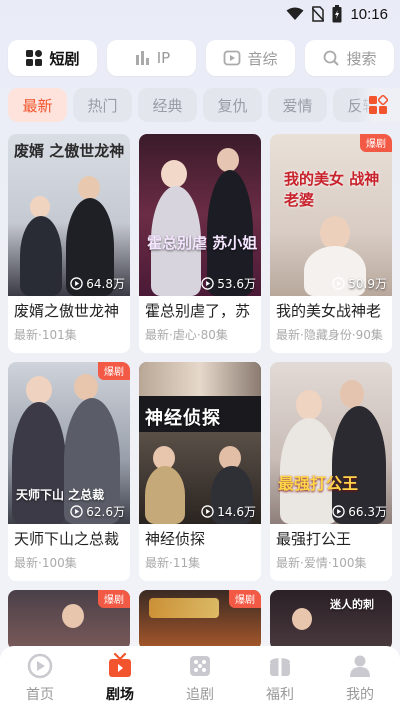 This screenshot has width=400, height=711. What do you see at coordinates (64, 58) in the screenshot?
I see `category-label: 短剧` at bounding box center [64, 58].